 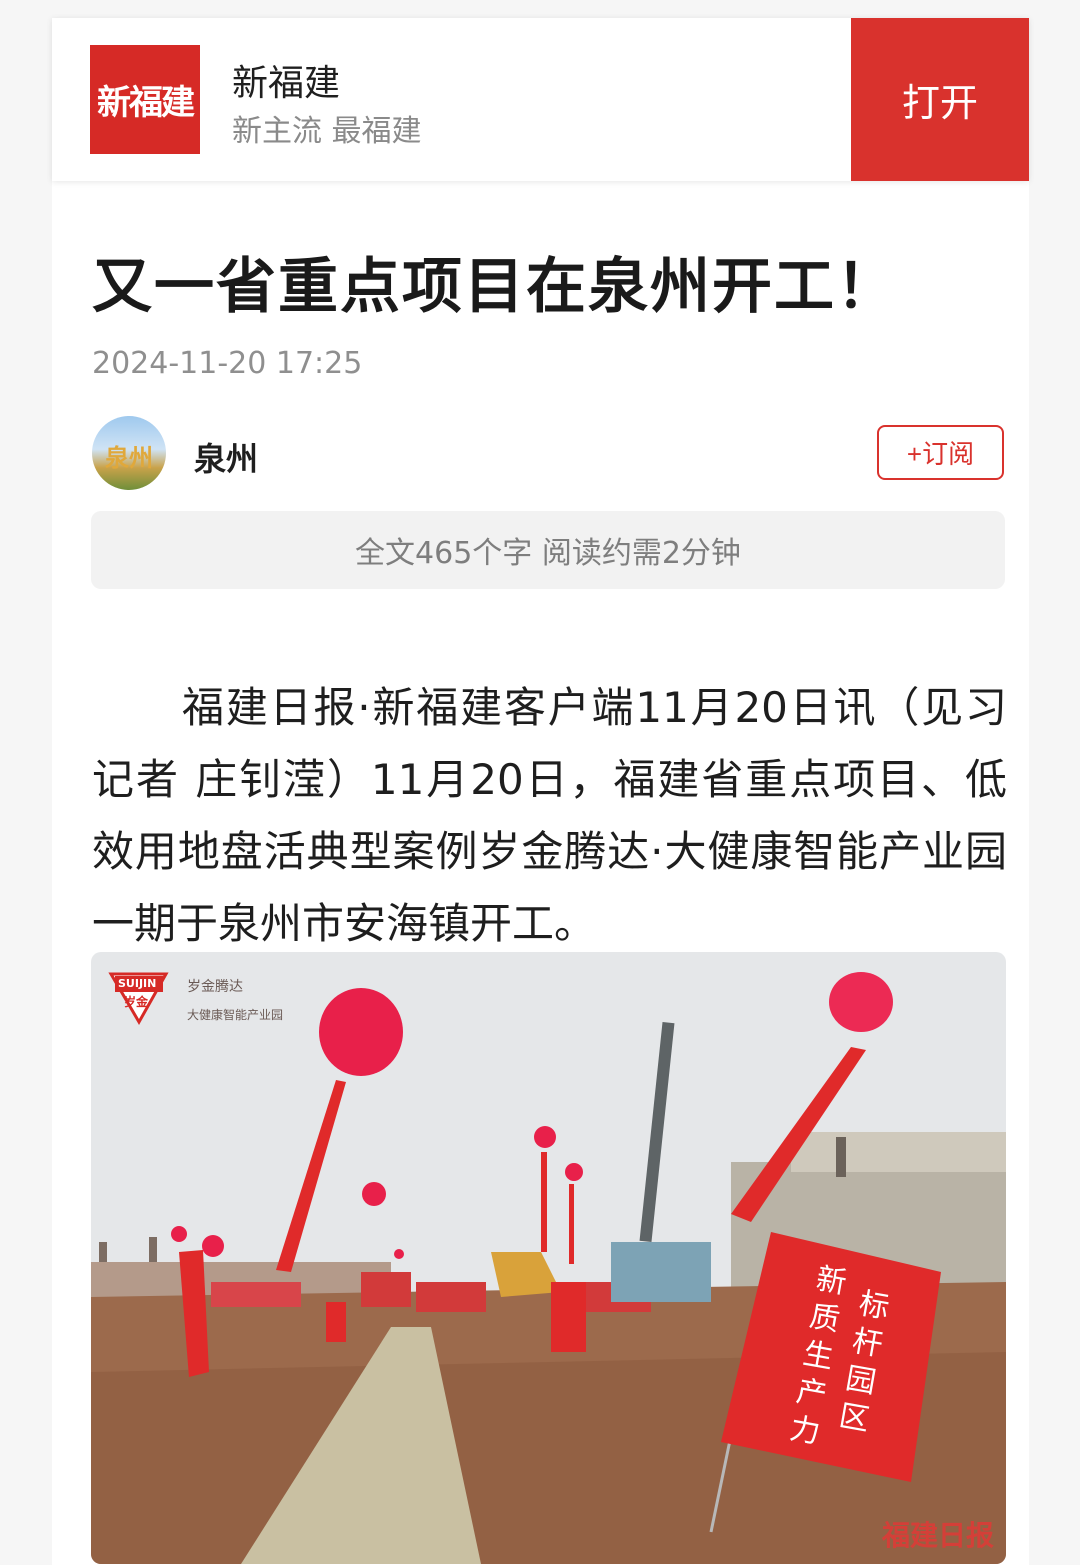 I want to click on avatar-text: 泉州, so click(x=129, y=457).